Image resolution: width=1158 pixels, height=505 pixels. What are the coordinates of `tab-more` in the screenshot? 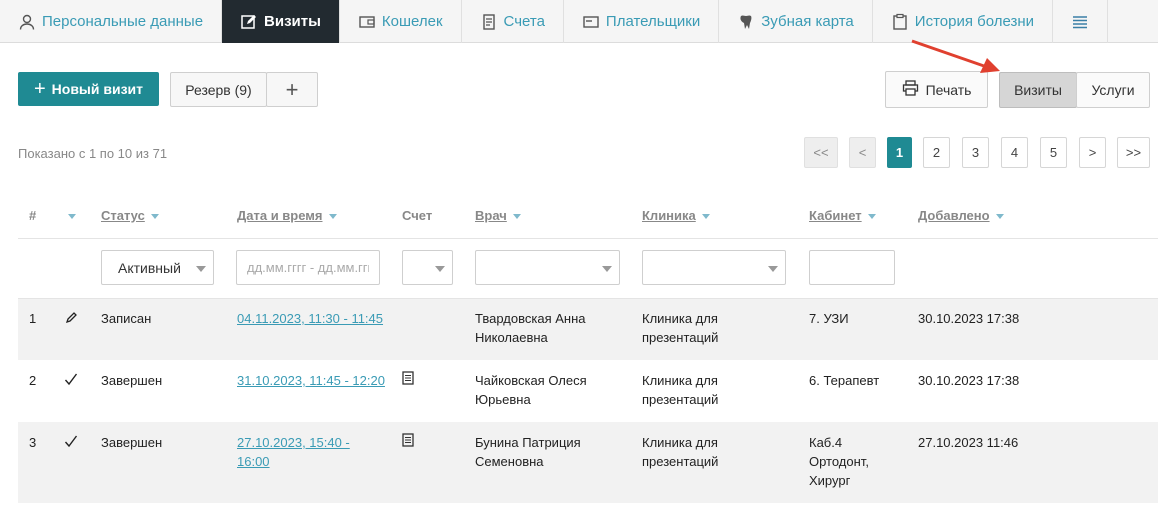 It's located at (1081, 21).